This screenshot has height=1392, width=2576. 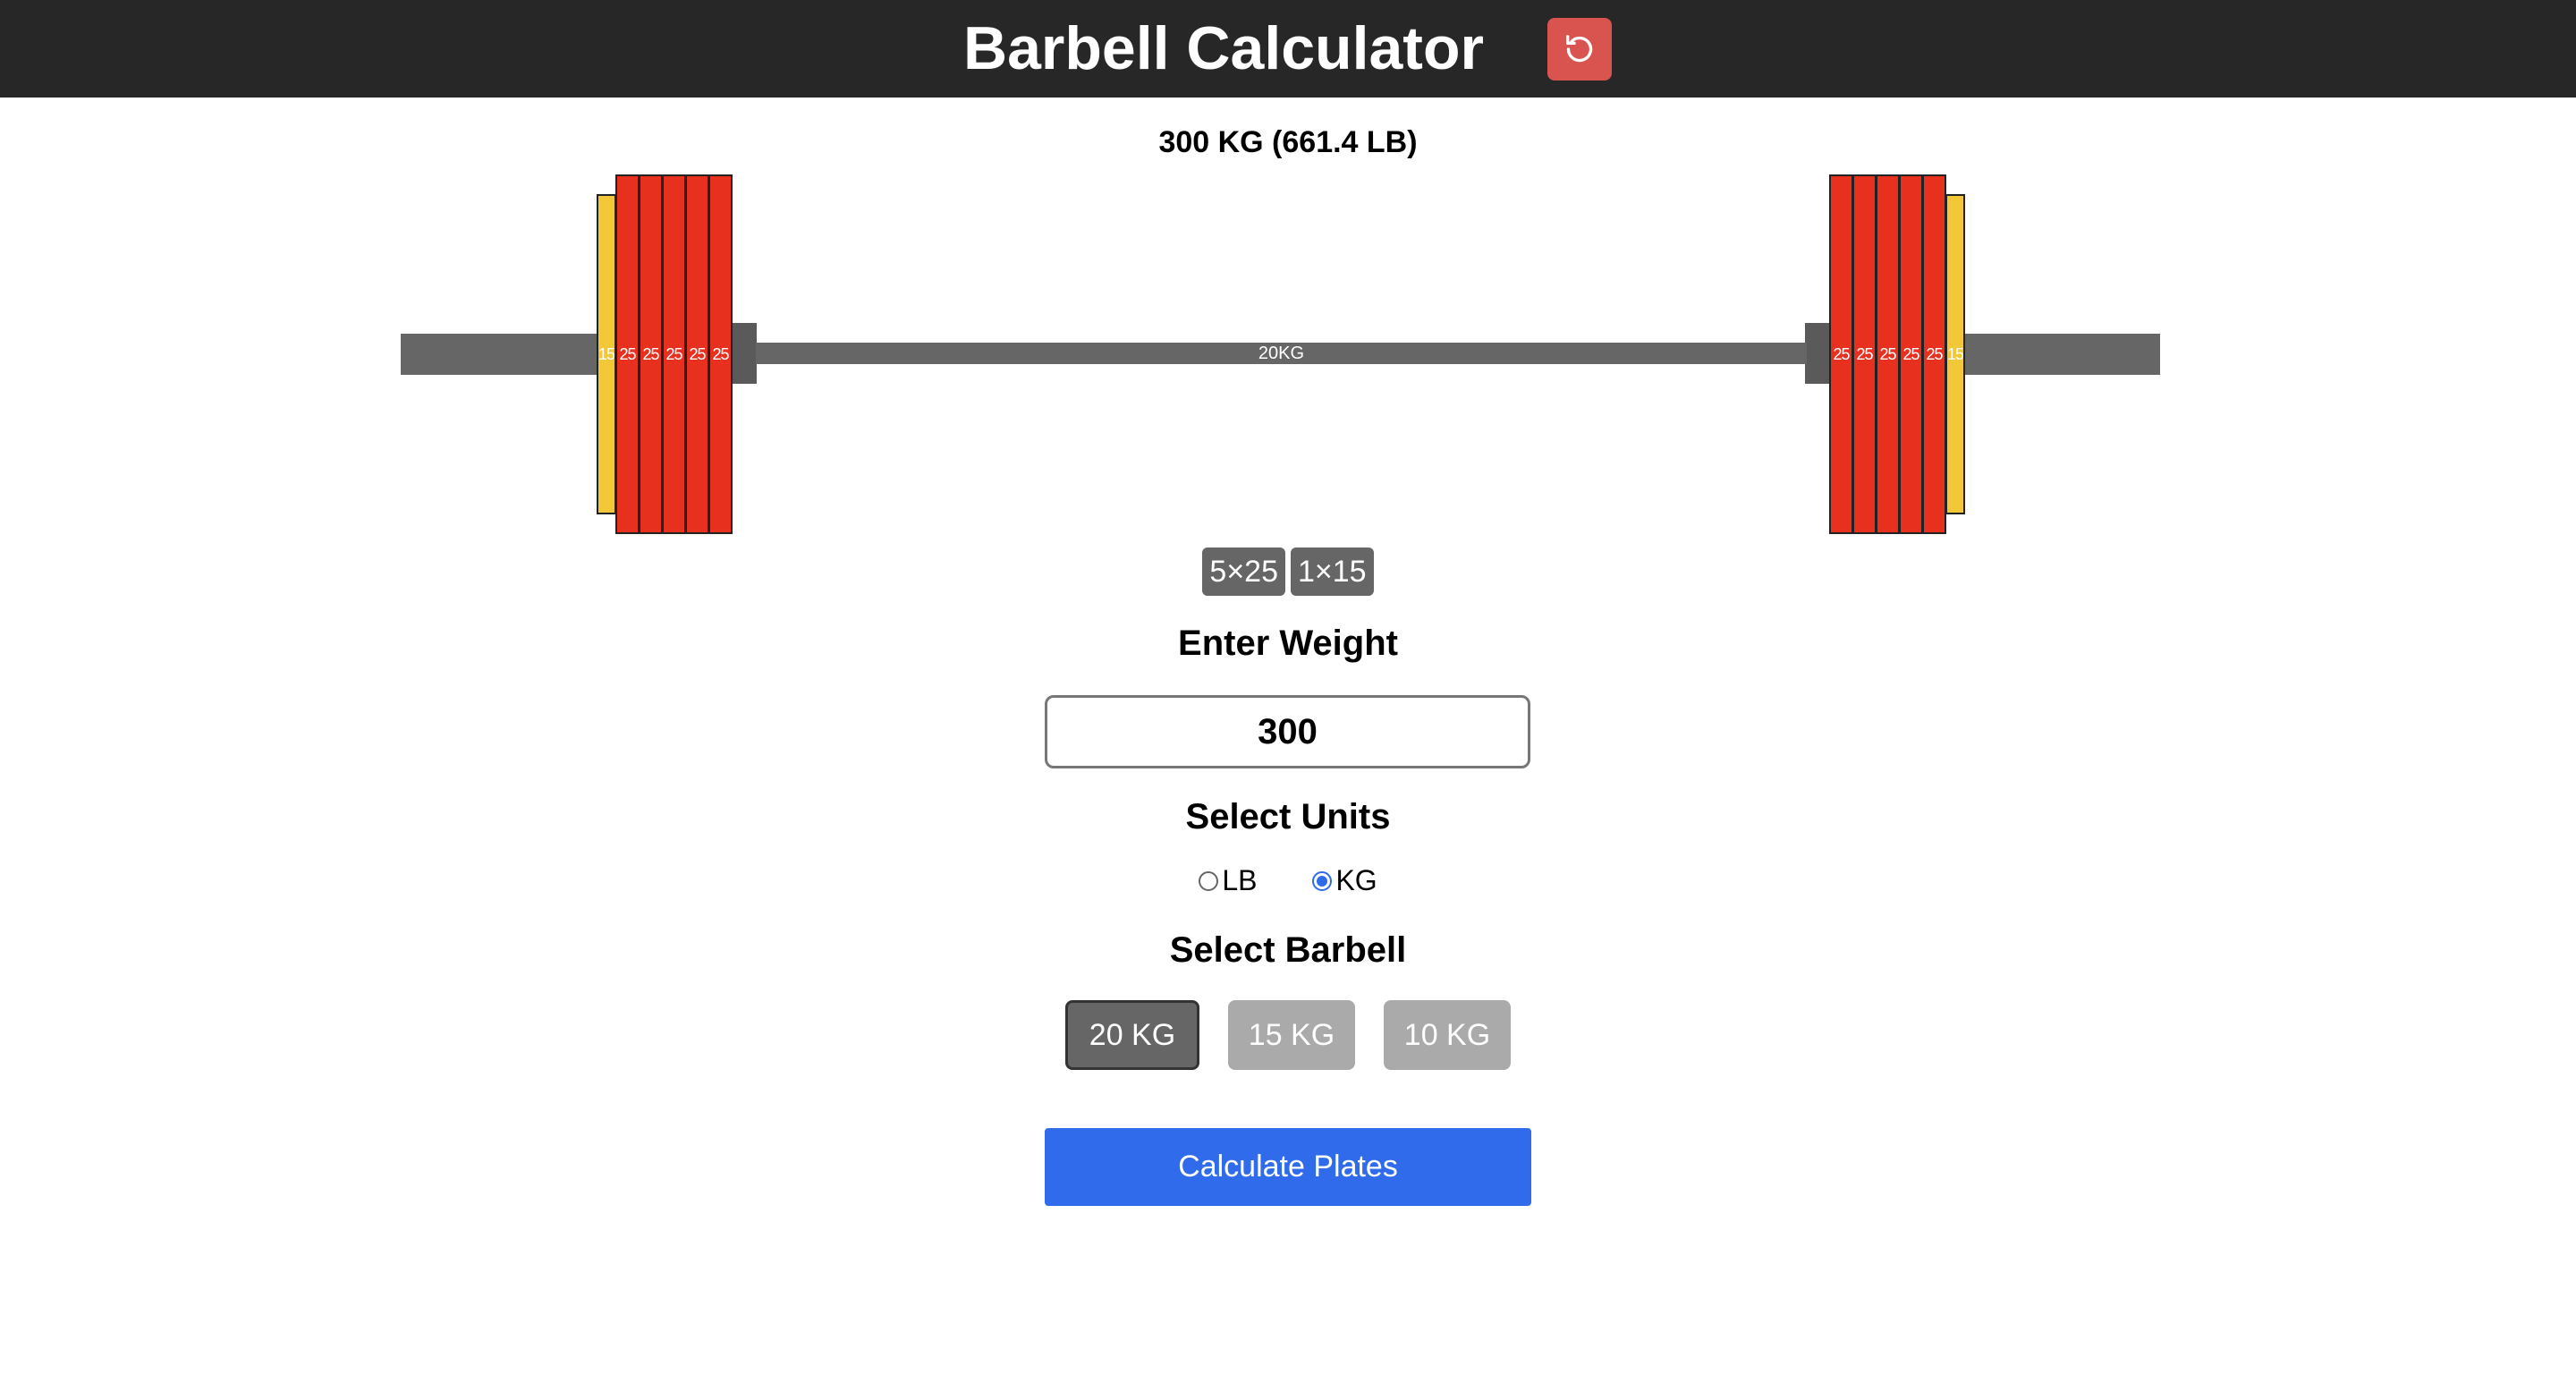 I want to click on barbell-15kg-button: 15 KG, so click(x=1291, y=1035).